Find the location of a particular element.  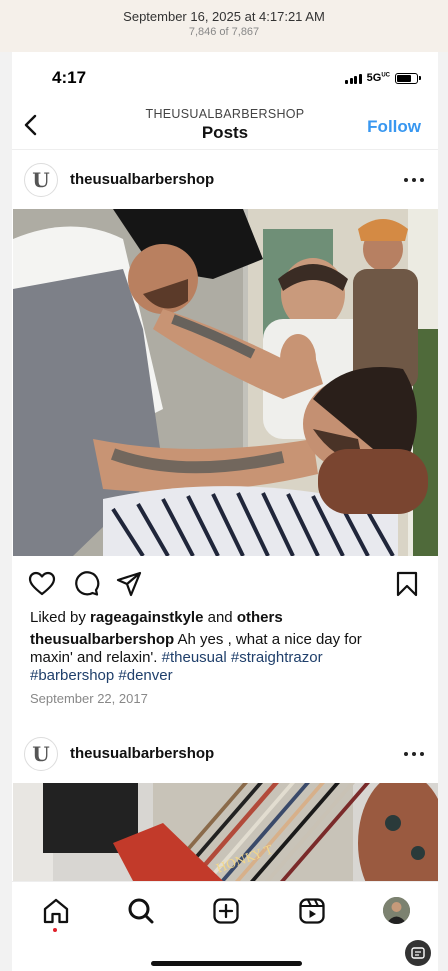

send-icon is located at coordinates (129, 584).